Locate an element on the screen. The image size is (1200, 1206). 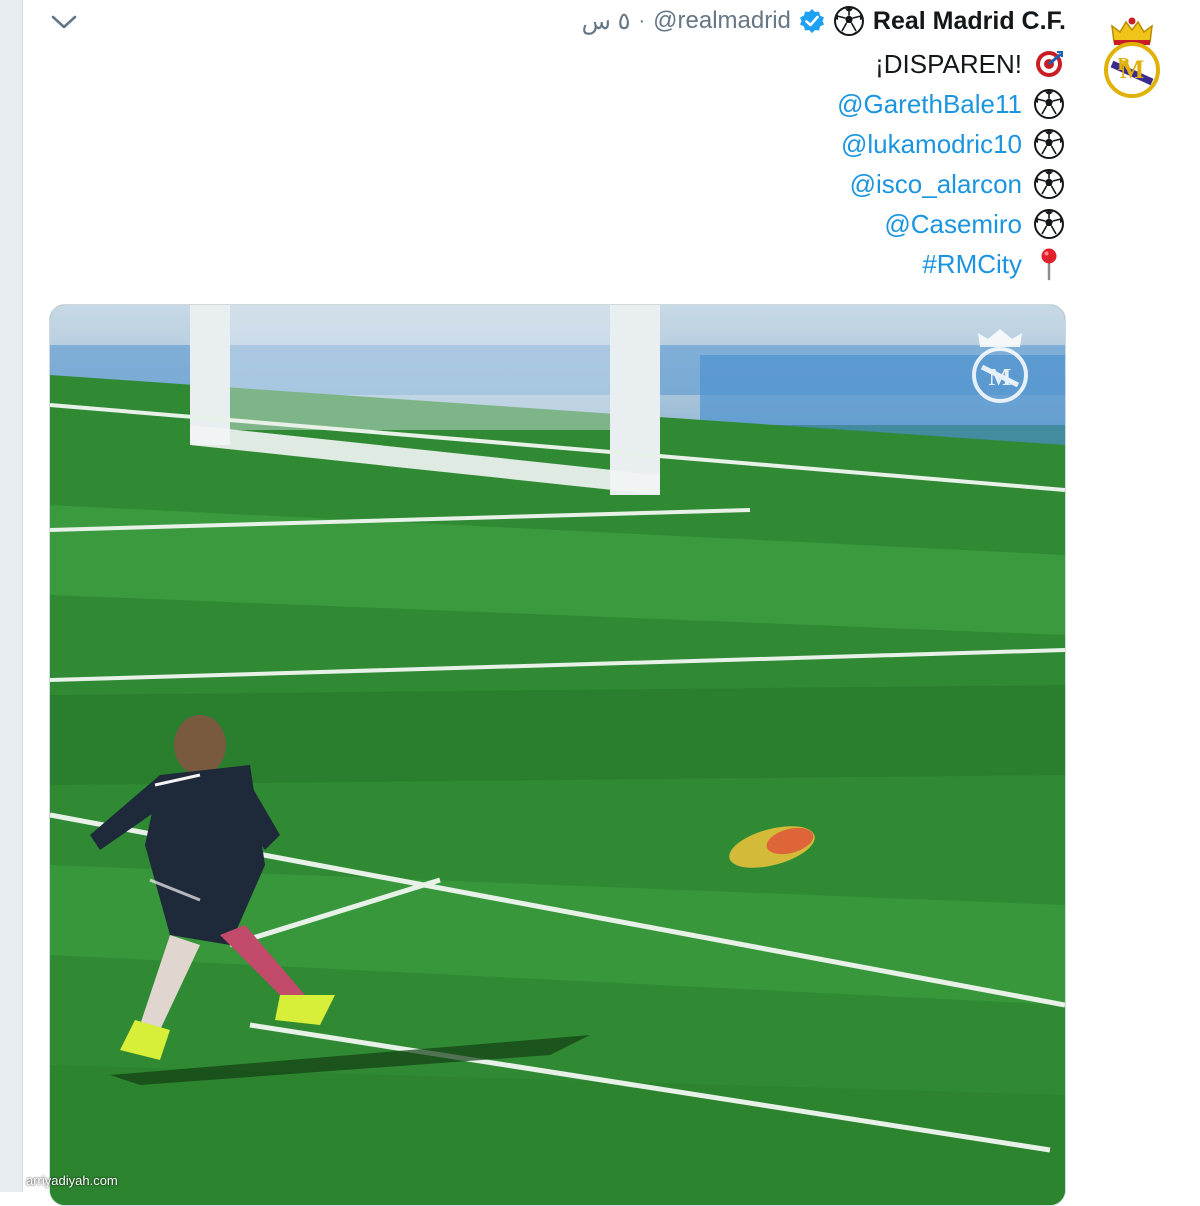
tweet-line: ¡DISPAREN! is located at coordinates (951, 64).